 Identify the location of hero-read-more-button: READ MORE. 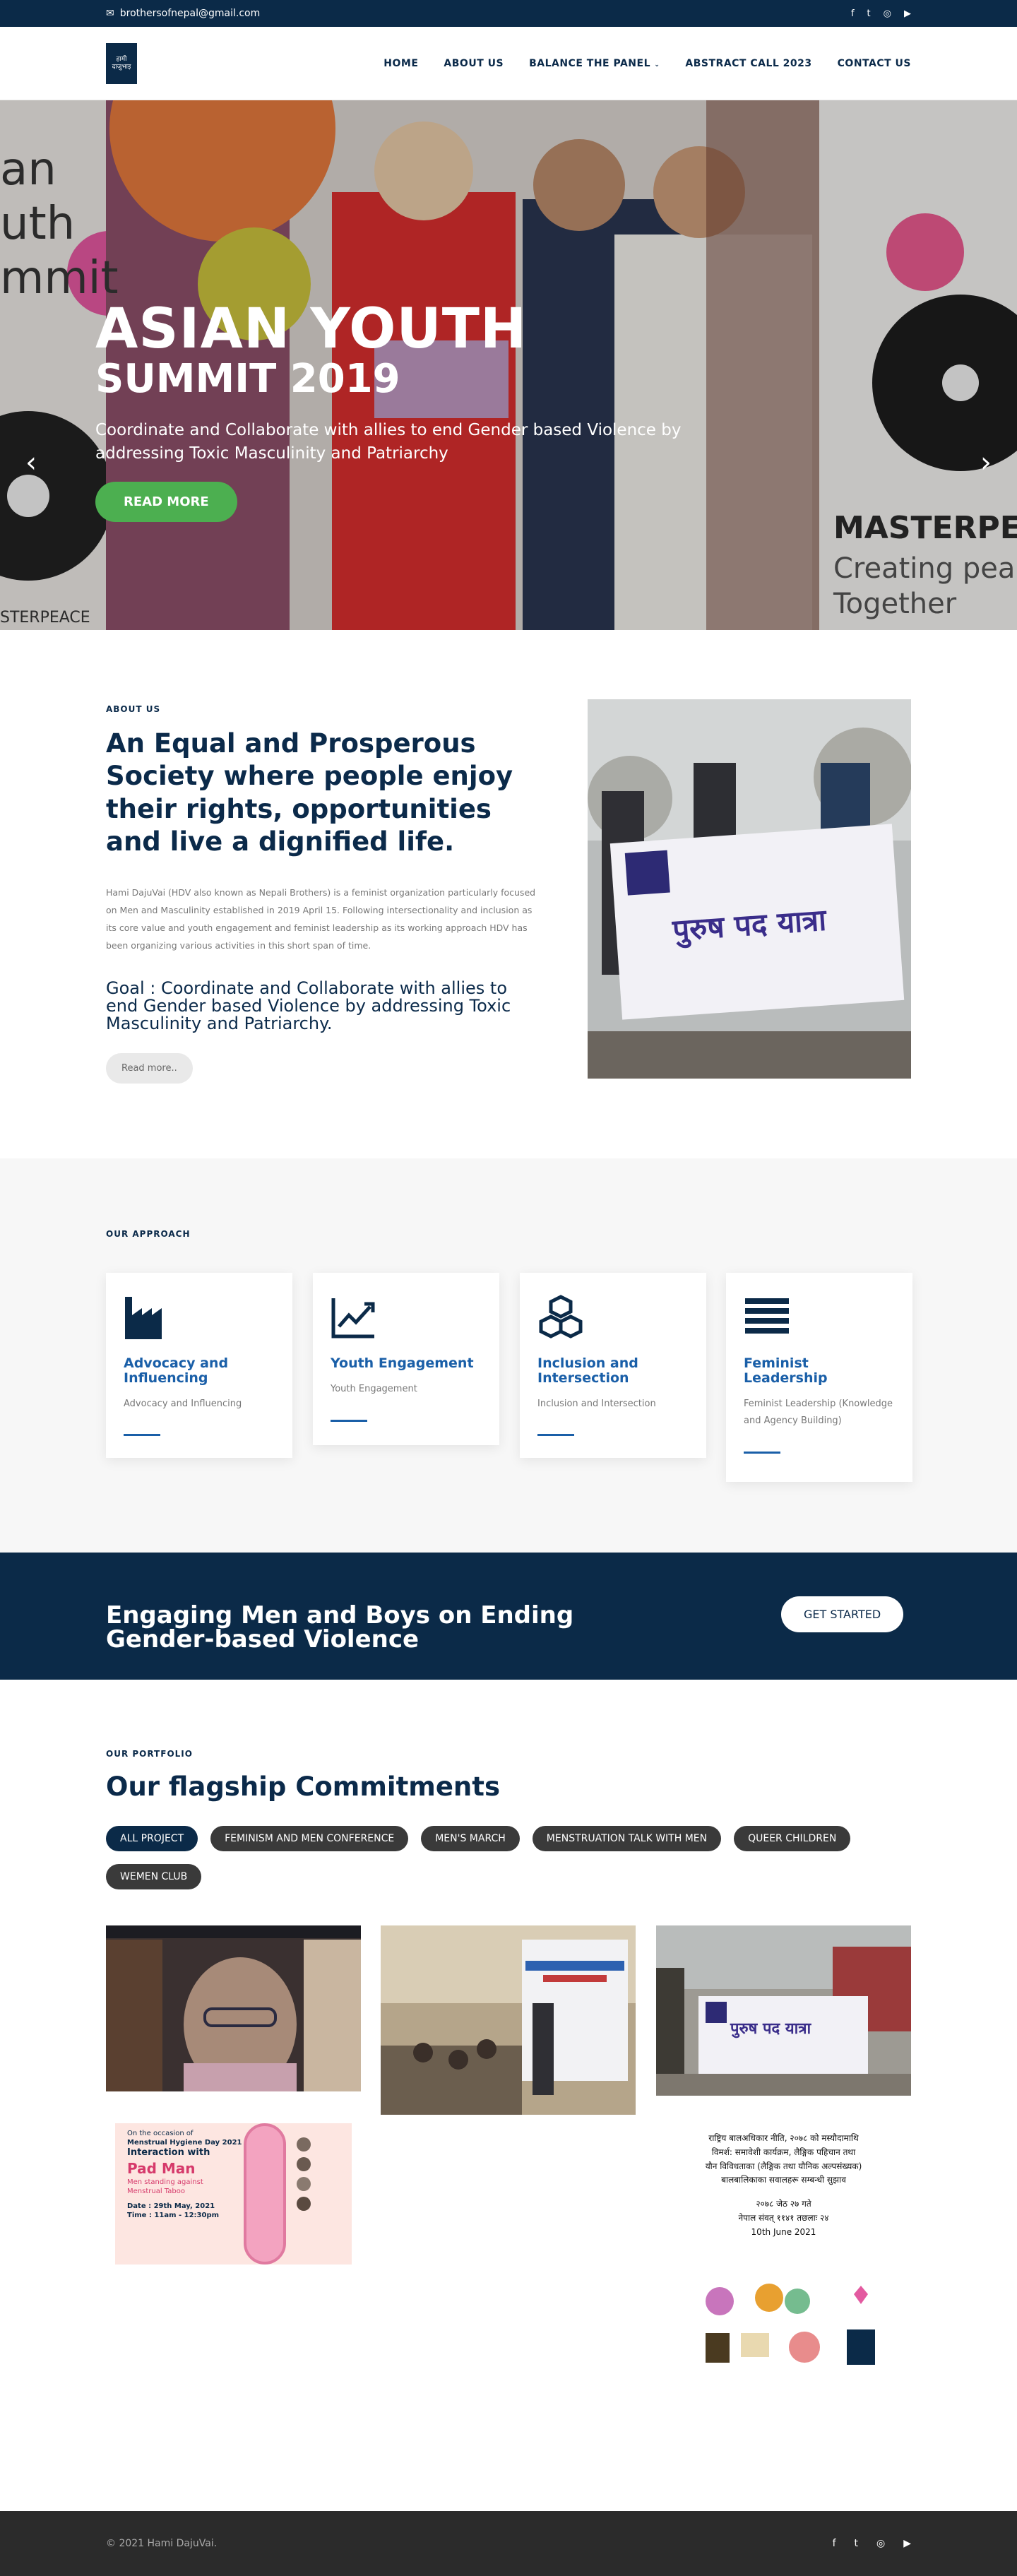
(166, 501).